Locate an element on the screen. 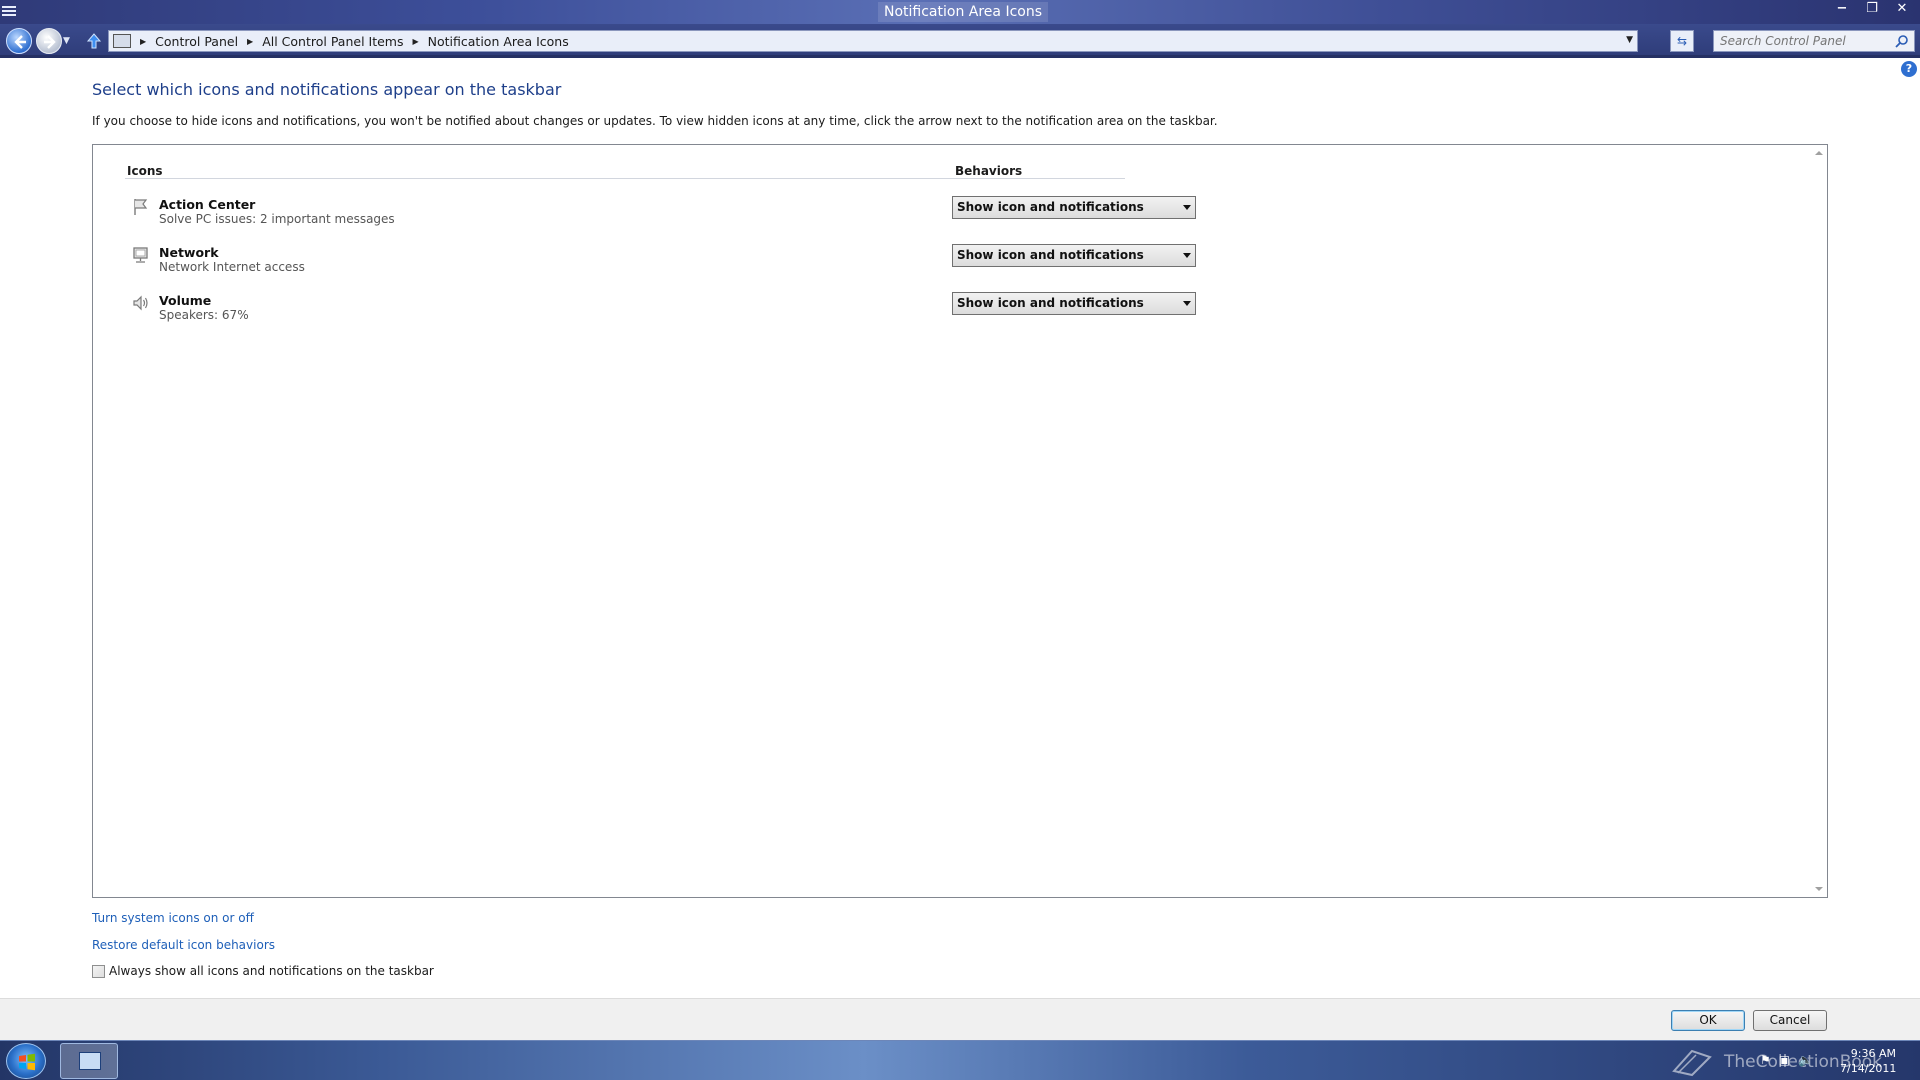  item-description: Network Internet access is located at coordinates (232, 267).